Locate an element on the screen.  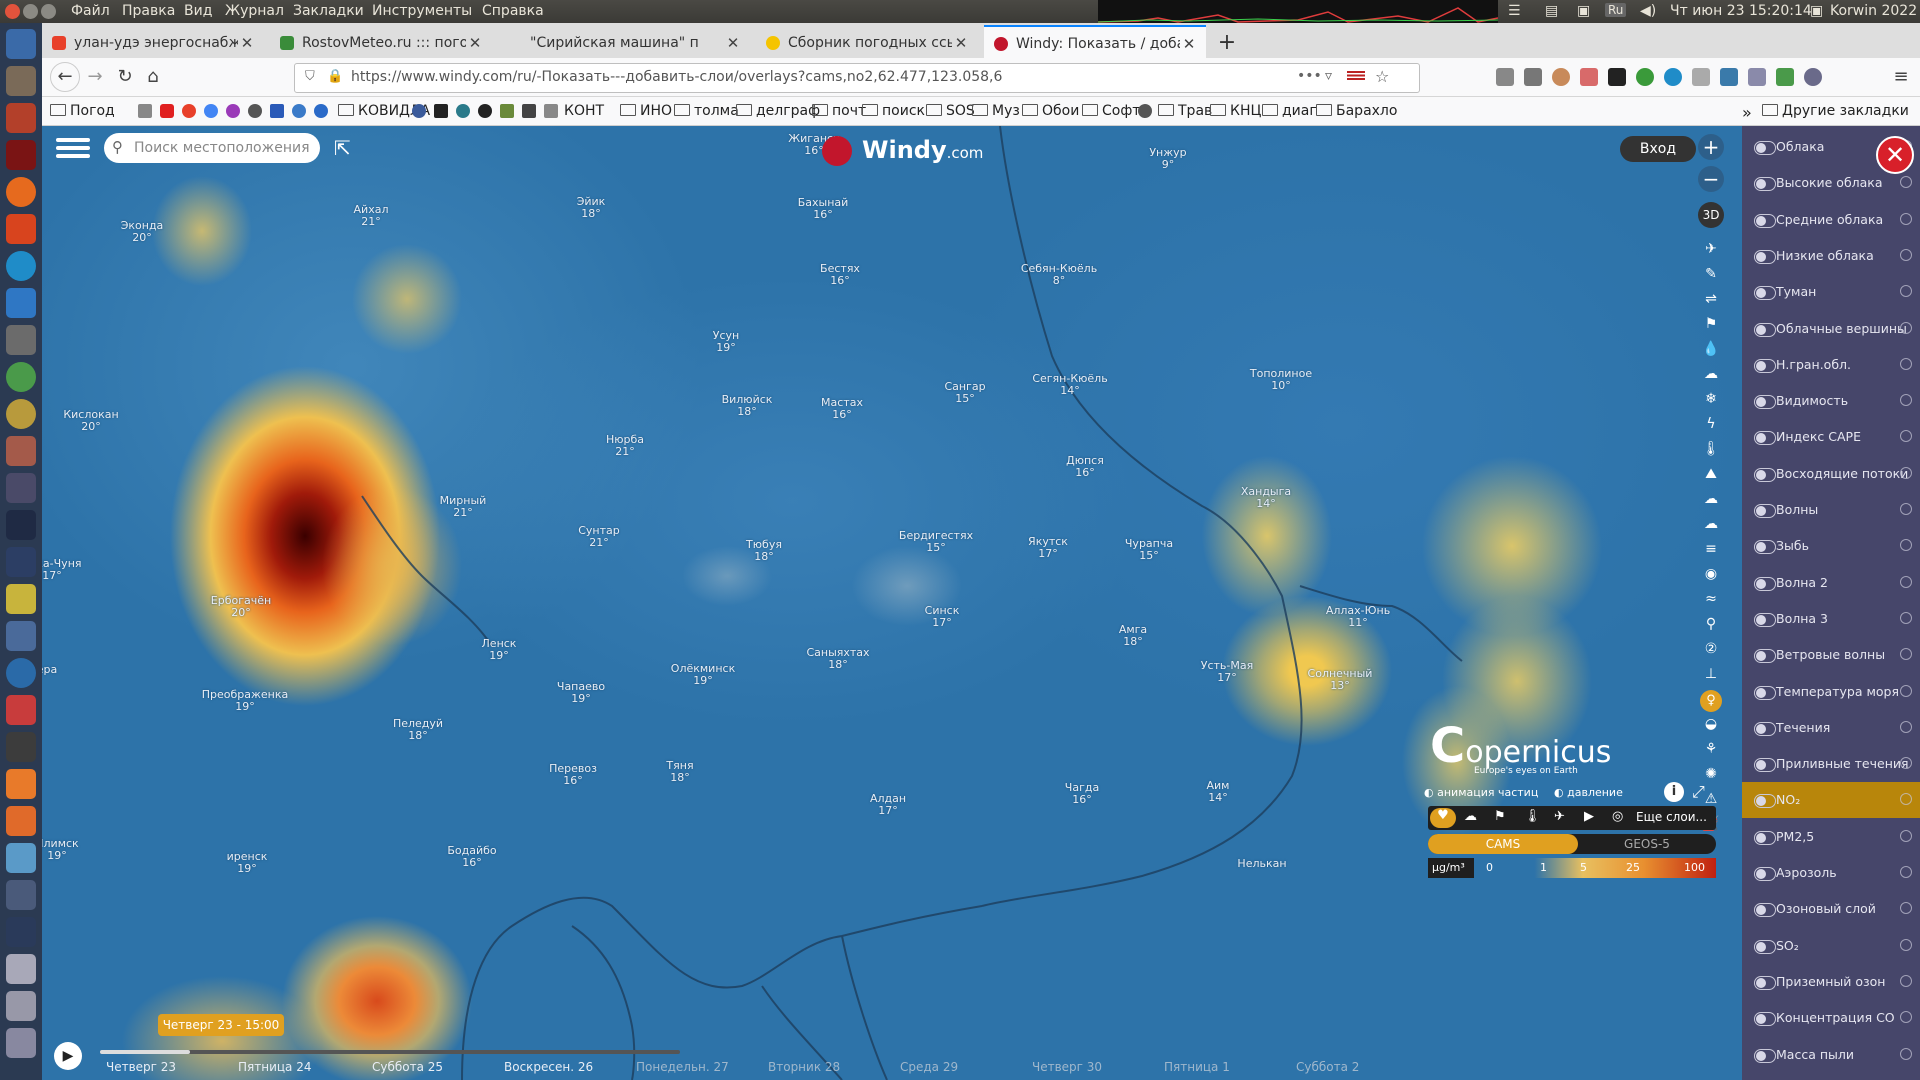
menu-file: Файл is located at coordinates (90, 11).